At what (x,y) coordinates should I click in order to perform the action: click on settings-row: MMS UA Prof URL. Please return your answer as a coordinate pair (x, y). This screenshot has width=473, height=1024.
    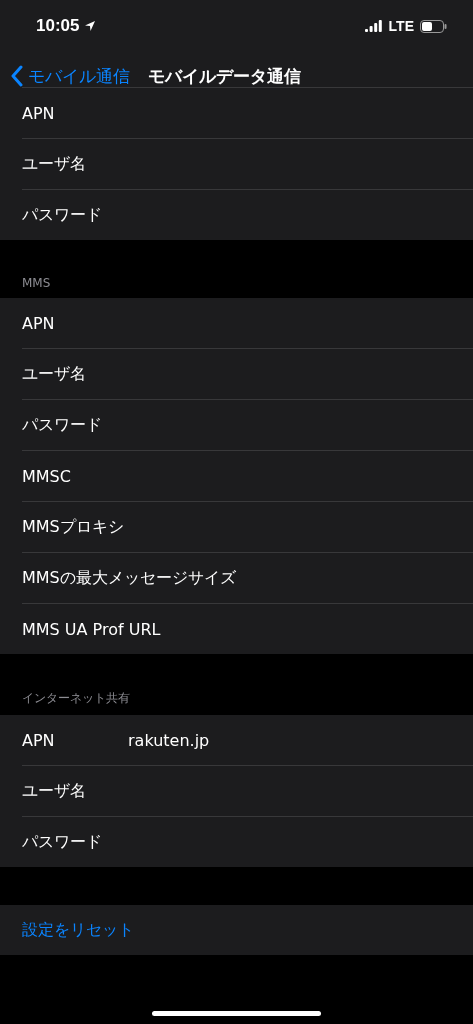
    Looking at the image, I should click on (247, 628).